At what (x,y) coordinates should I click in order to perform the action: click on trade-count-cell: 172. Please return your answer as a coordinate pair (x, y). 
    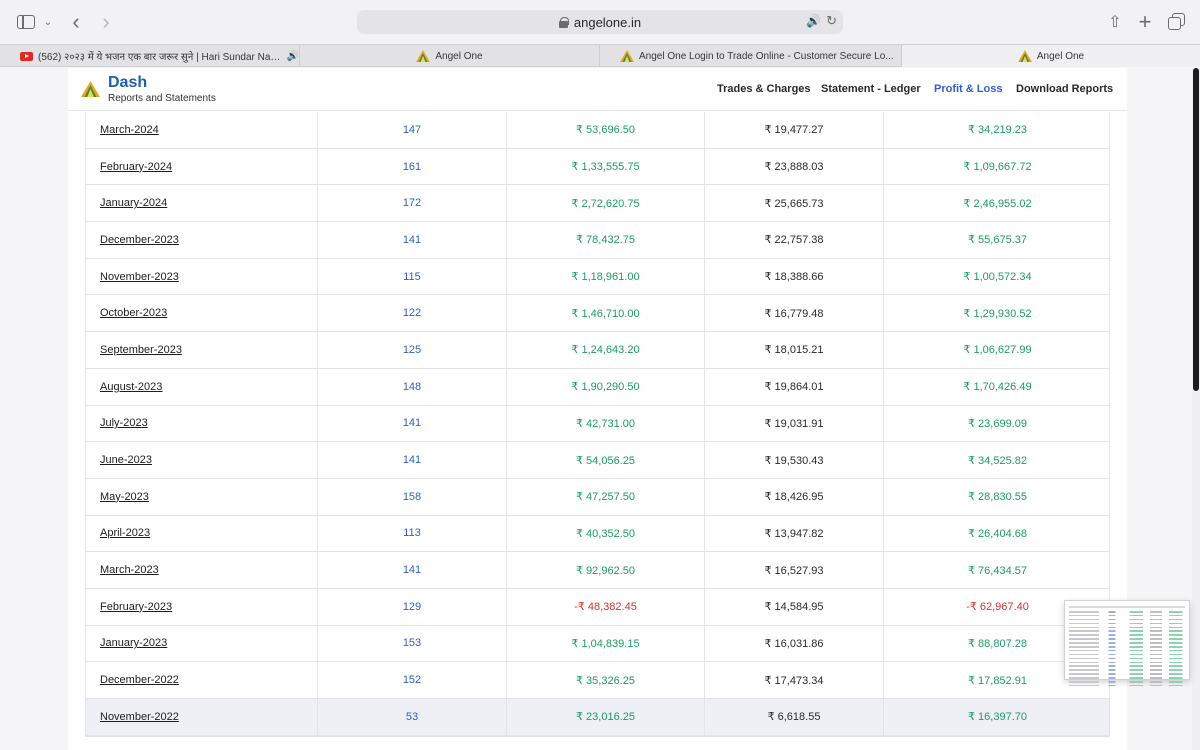
    Looking at the image, I should click on (412, 203).